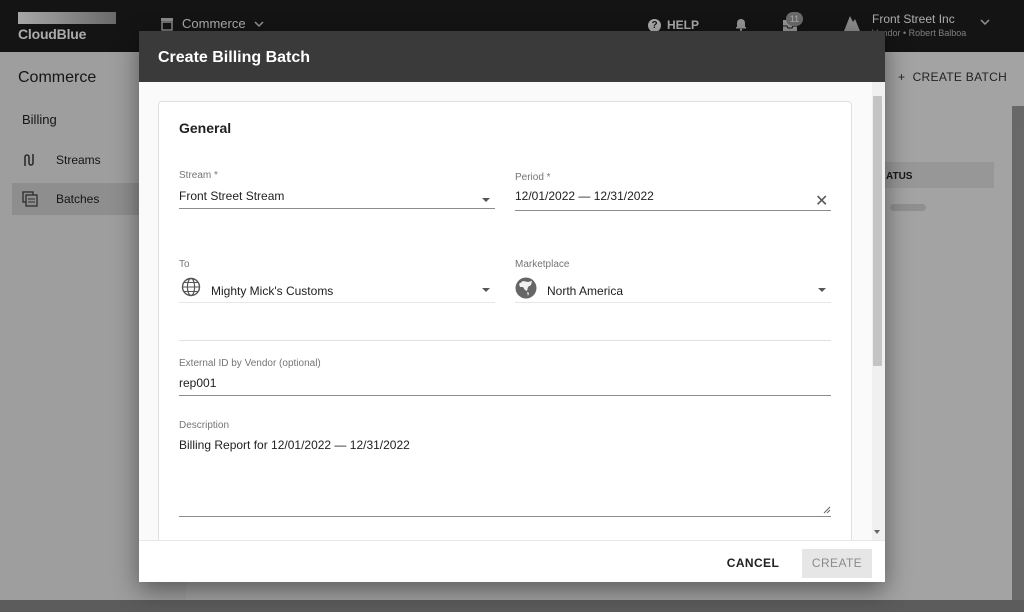 This screenshot has width=1024, height=612. I want to click on stream-label: Stream *, so click(198, 175).